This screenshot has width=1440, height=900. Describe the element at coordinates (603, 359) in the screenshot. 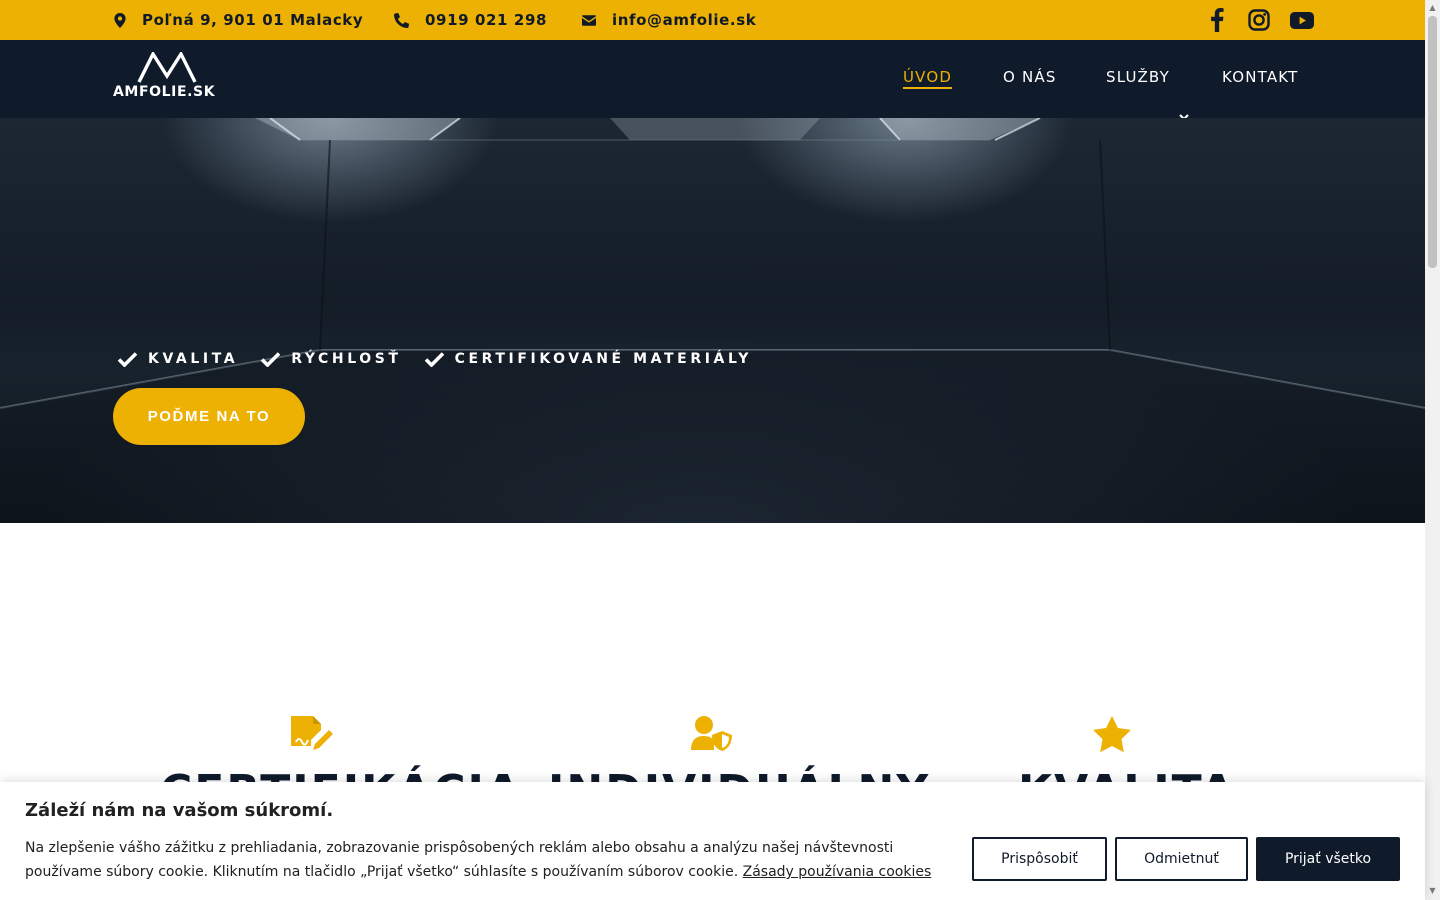

I see `feature-label: CERTIFIKOVANÉ MATERIÁLY` at that location.